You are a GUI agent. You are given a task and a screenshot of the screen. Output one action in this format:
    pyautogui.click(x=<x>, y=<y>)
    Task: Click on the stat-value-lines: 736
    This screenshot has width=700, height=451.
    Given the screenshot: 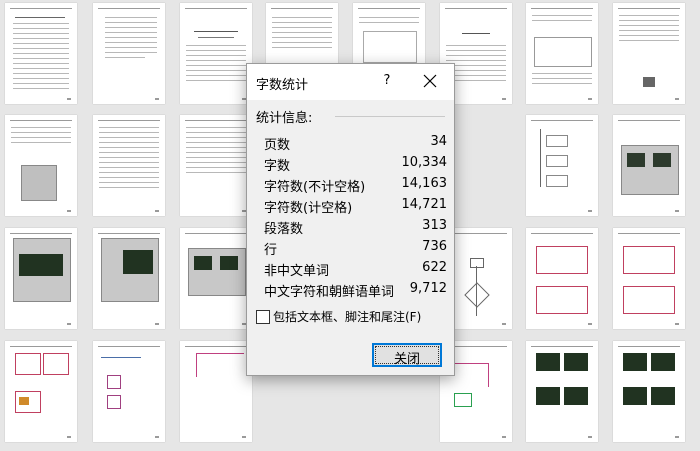 What is the action you would take?
    pyautogui.click(x=434, y=246)
    